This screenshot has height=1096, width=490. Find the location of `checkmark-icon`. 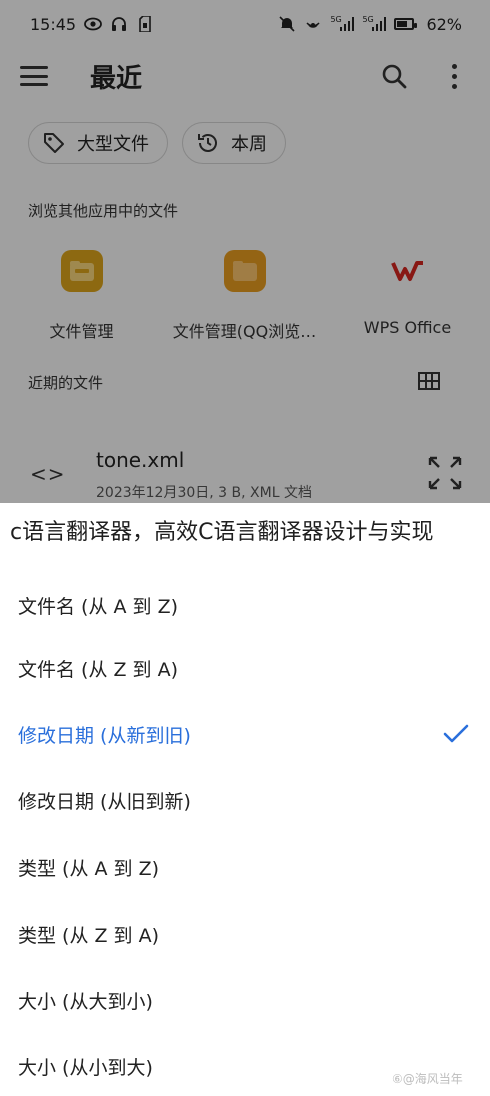

checkmark-icon is located at coordinates (456, 734).